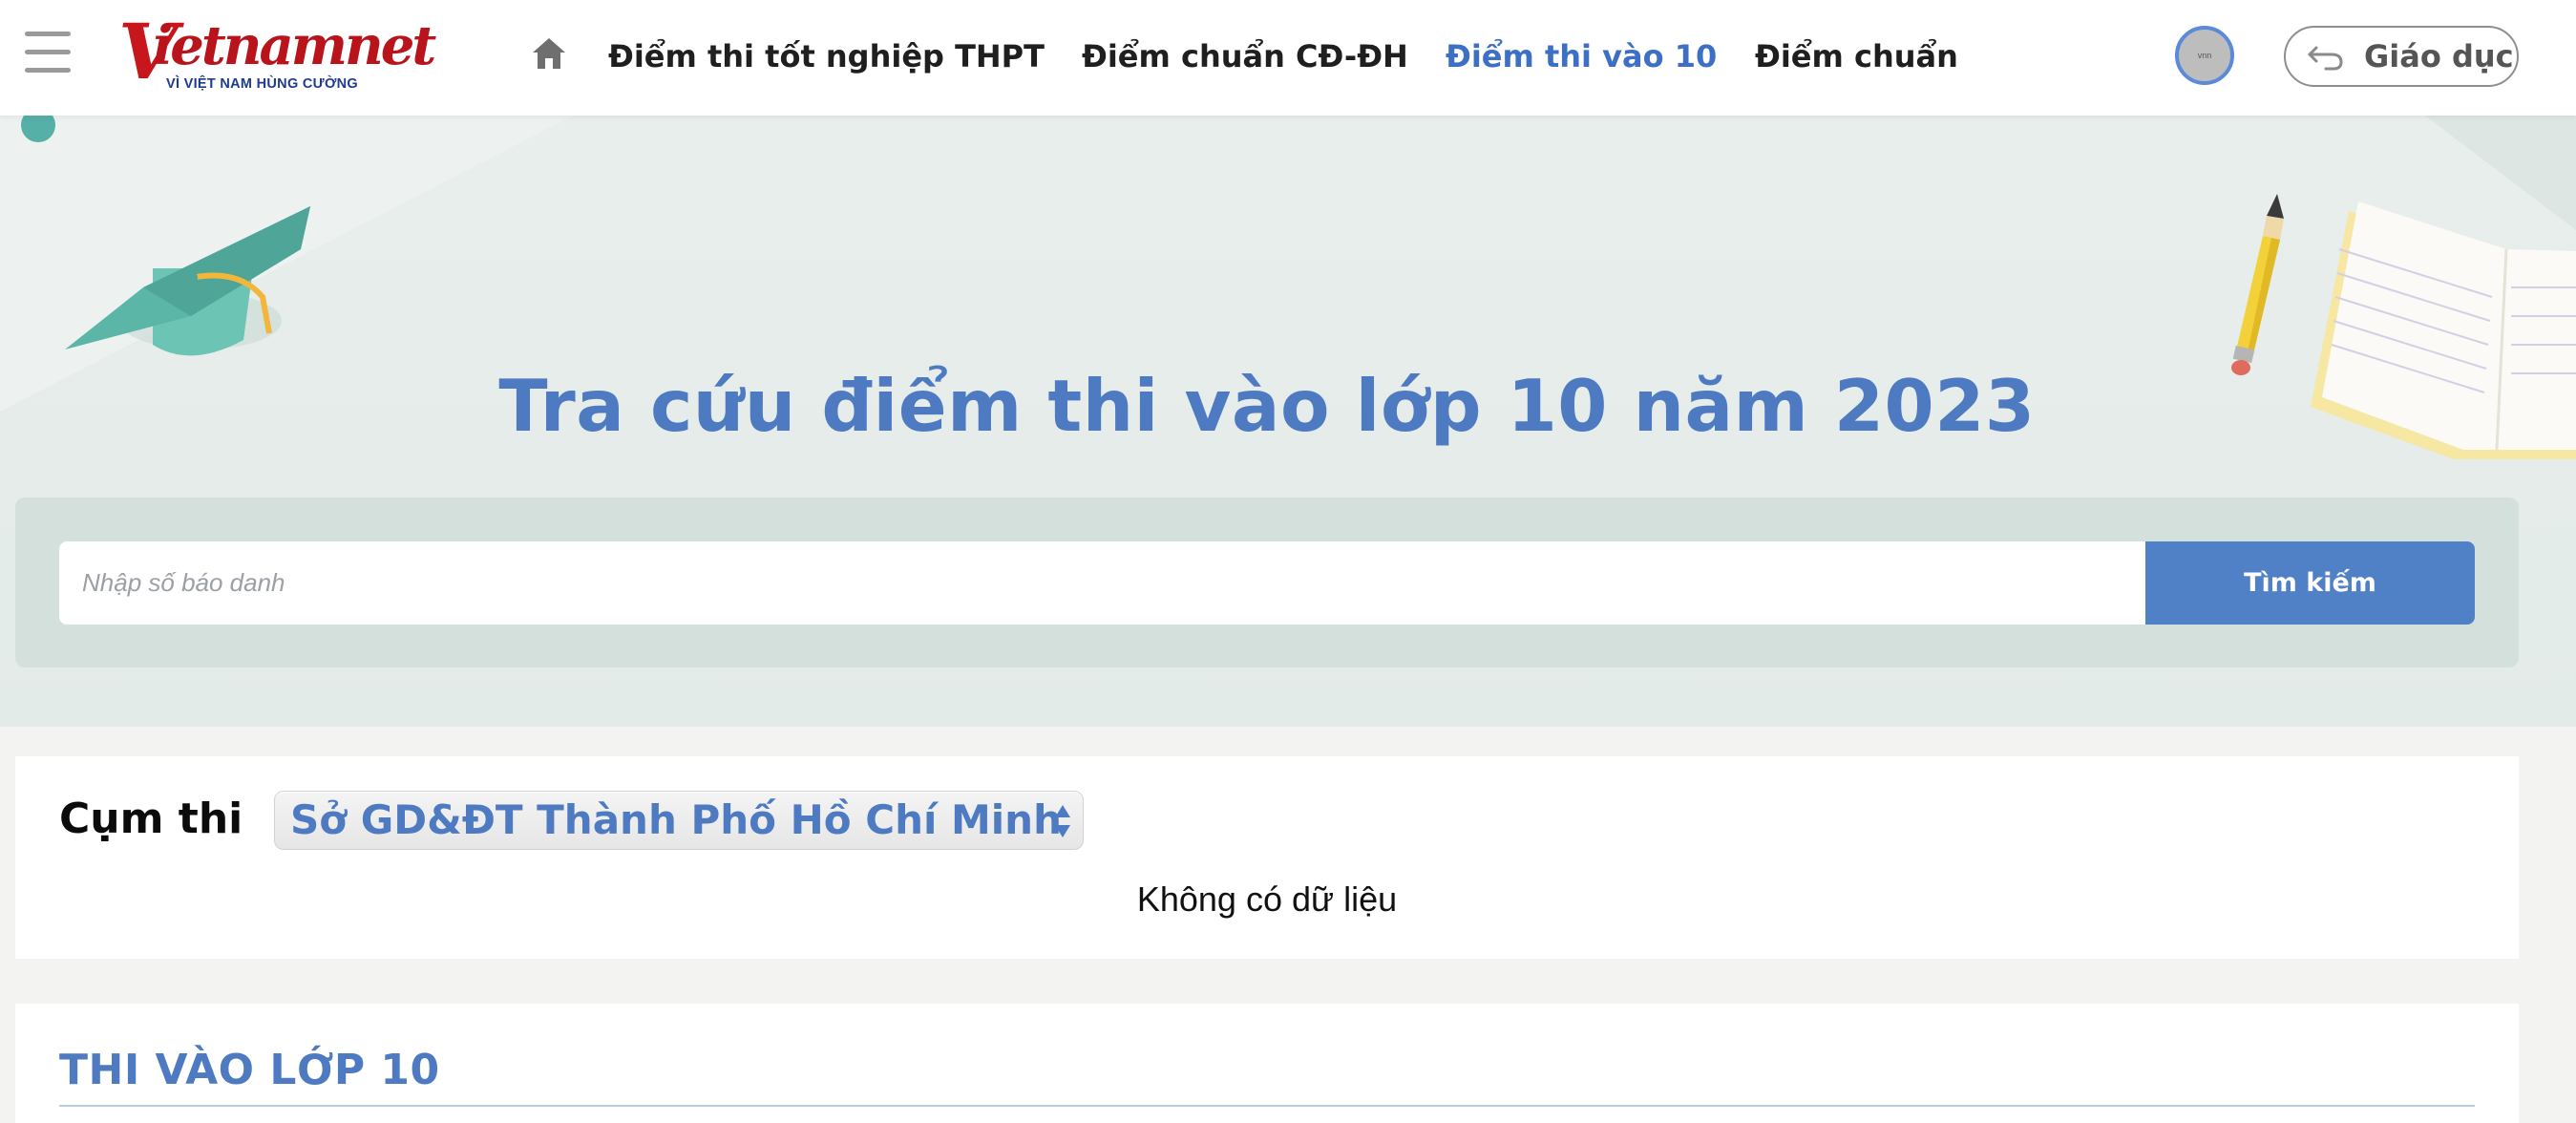  I want to click on candidate-number-input, so click(1102, 583).